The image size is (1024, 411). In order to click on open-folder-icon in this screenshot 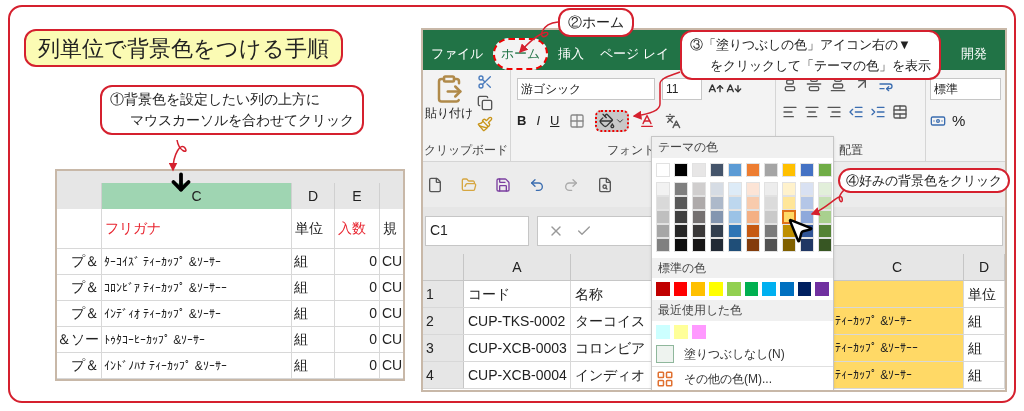, I will do `click(469, 184)`.